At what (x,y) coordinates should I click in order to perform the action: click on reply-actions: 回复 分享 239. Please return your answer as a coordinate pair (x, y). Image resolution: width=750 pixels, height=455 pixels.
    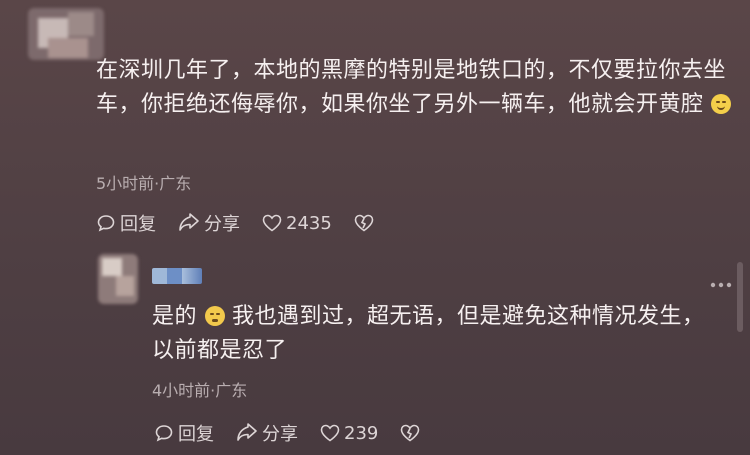
    Looking at the image, I should click on (300, 433).